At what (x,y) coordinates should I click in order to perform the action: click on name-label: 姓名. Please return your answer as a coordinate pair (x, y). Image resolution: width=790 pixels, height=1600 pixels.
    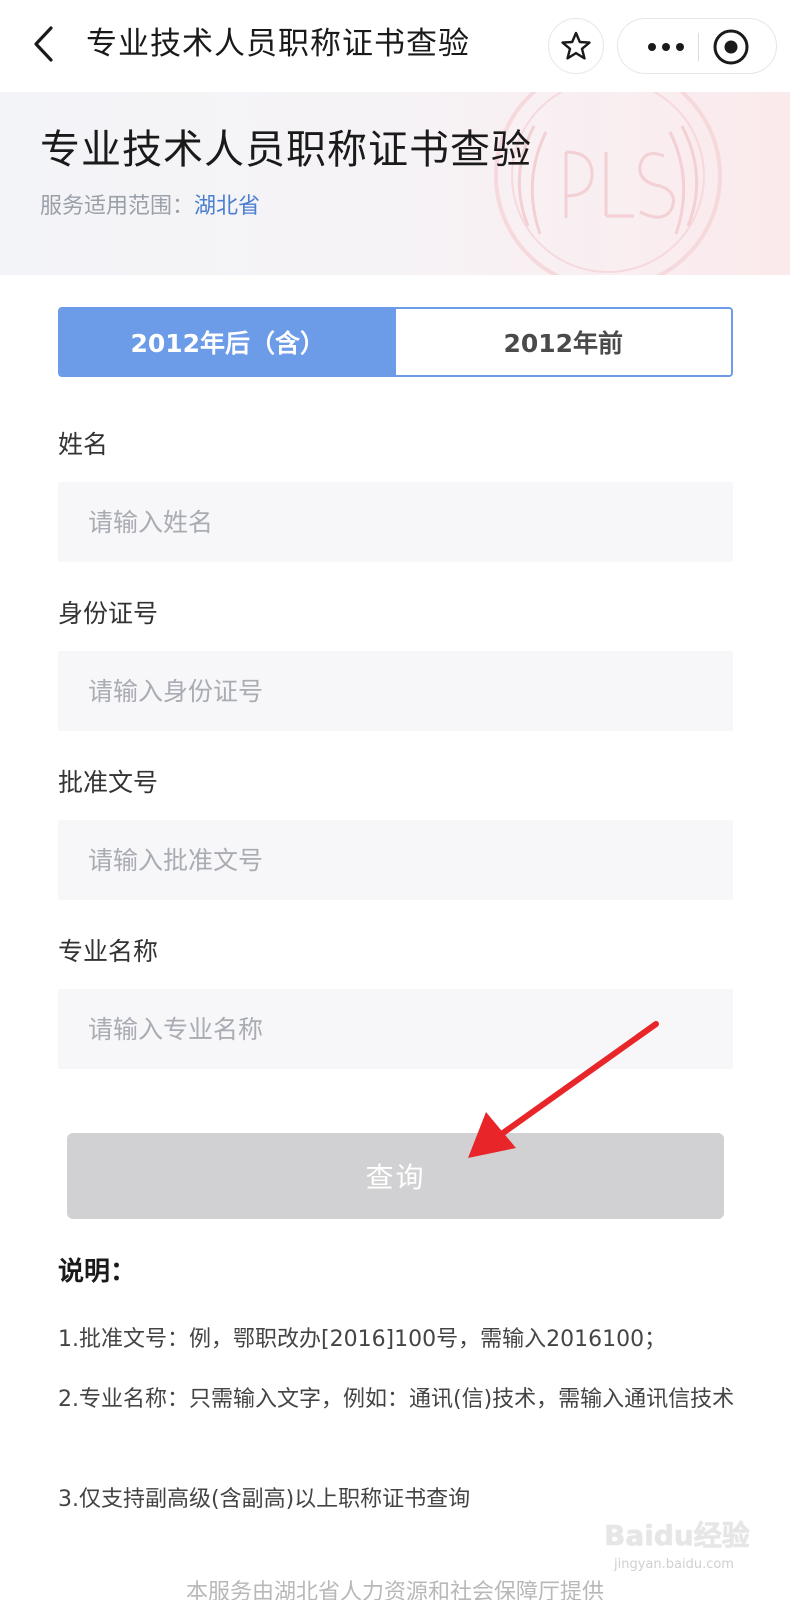
    Looking at the image, I should click on (83, 444).